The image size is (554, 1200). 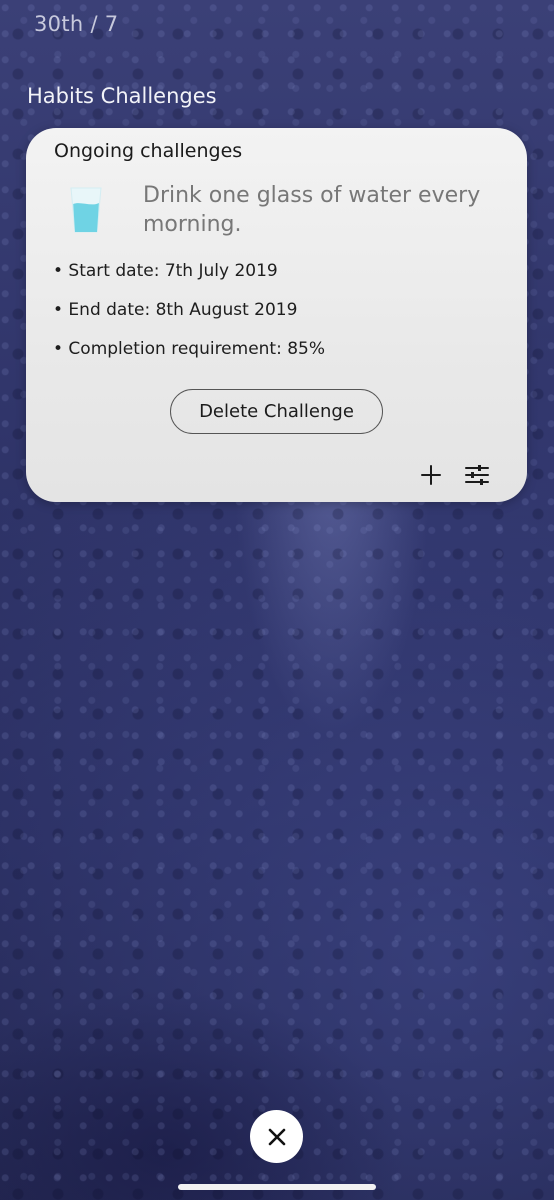 I want to click on section-title: Habits Challenges, so click(x=122, y=96).